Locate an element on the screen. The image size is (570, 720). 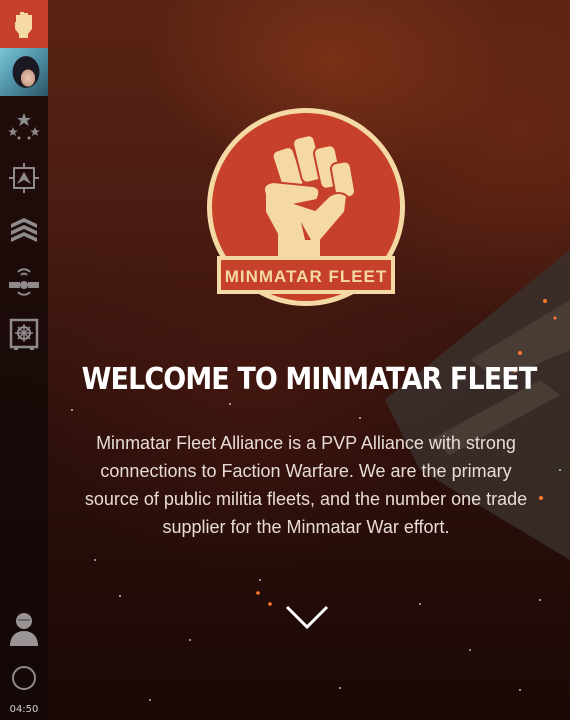
pilot-silhouette-icon is located at coordinates (24, 629).